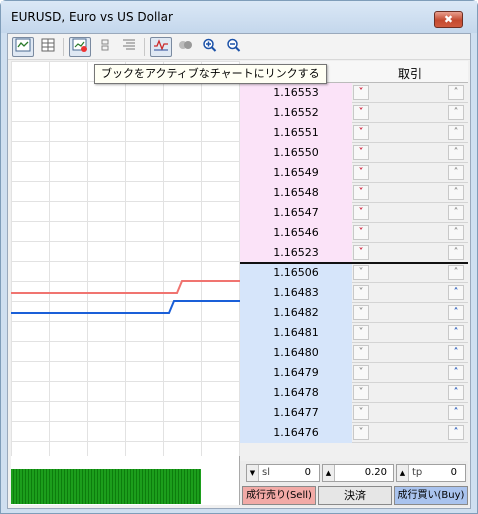  Describe the element at coordinates (210, 74) in the screenshot. I see `tooltip: ブックをアクティブなチャートにリンクする` at that location.